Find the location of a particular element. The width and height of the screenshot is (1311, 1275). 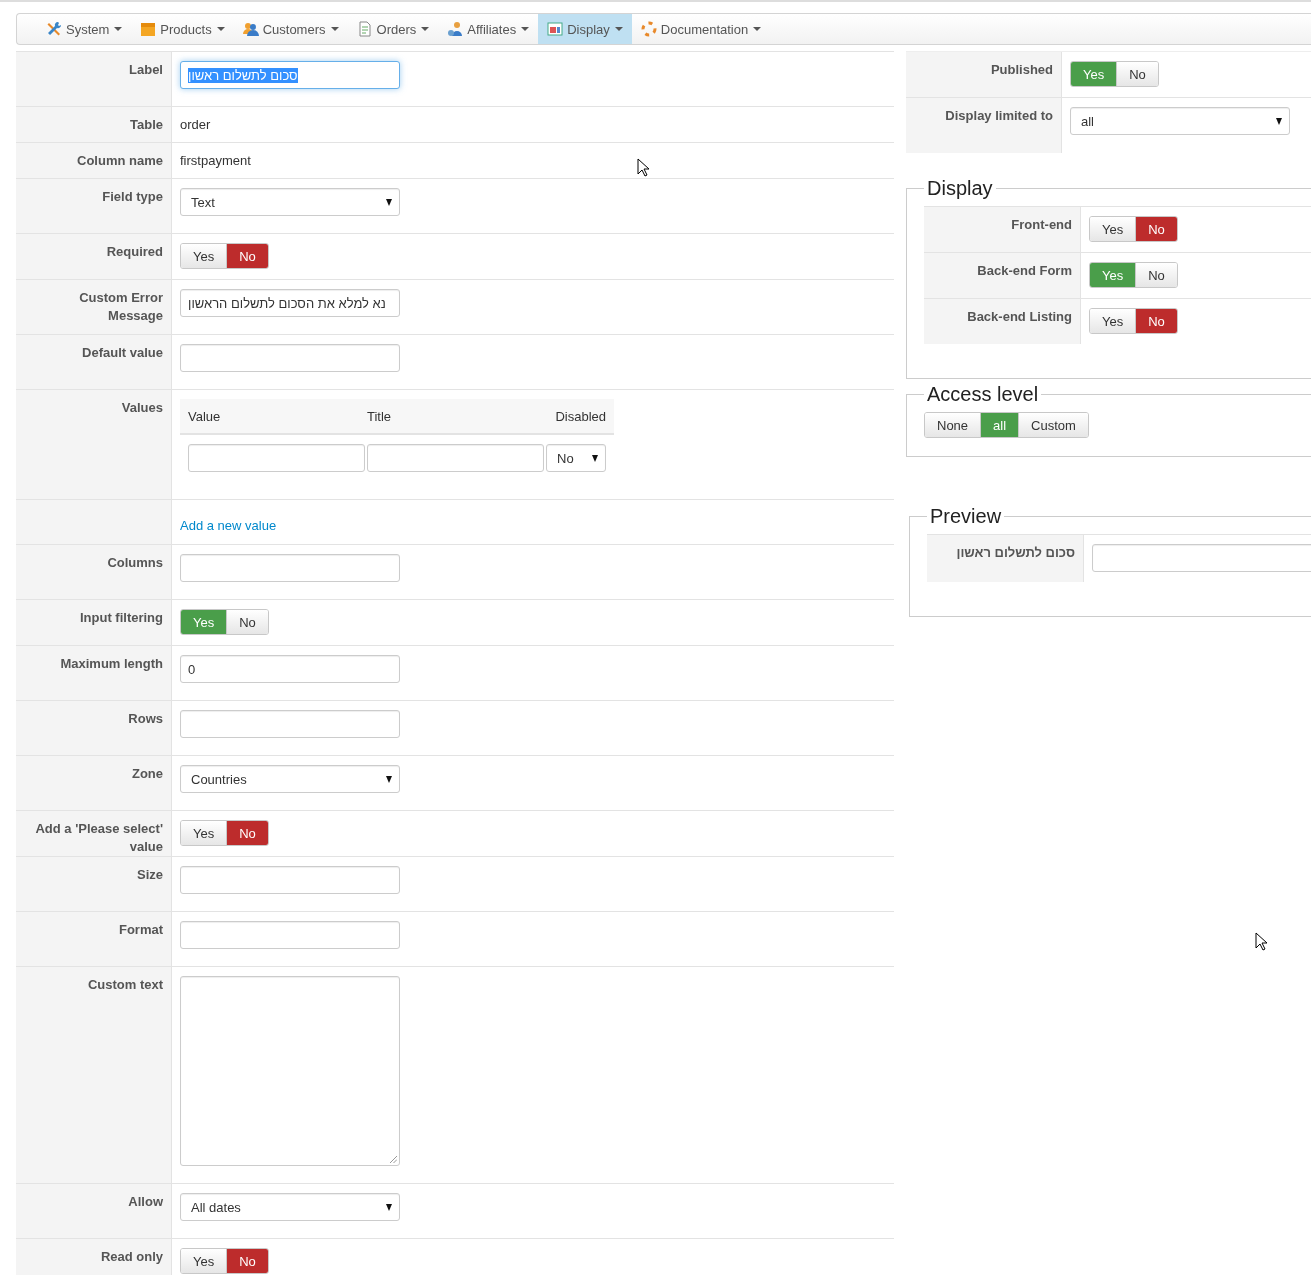

field-label: Field type is located at coordinates (132, 197).